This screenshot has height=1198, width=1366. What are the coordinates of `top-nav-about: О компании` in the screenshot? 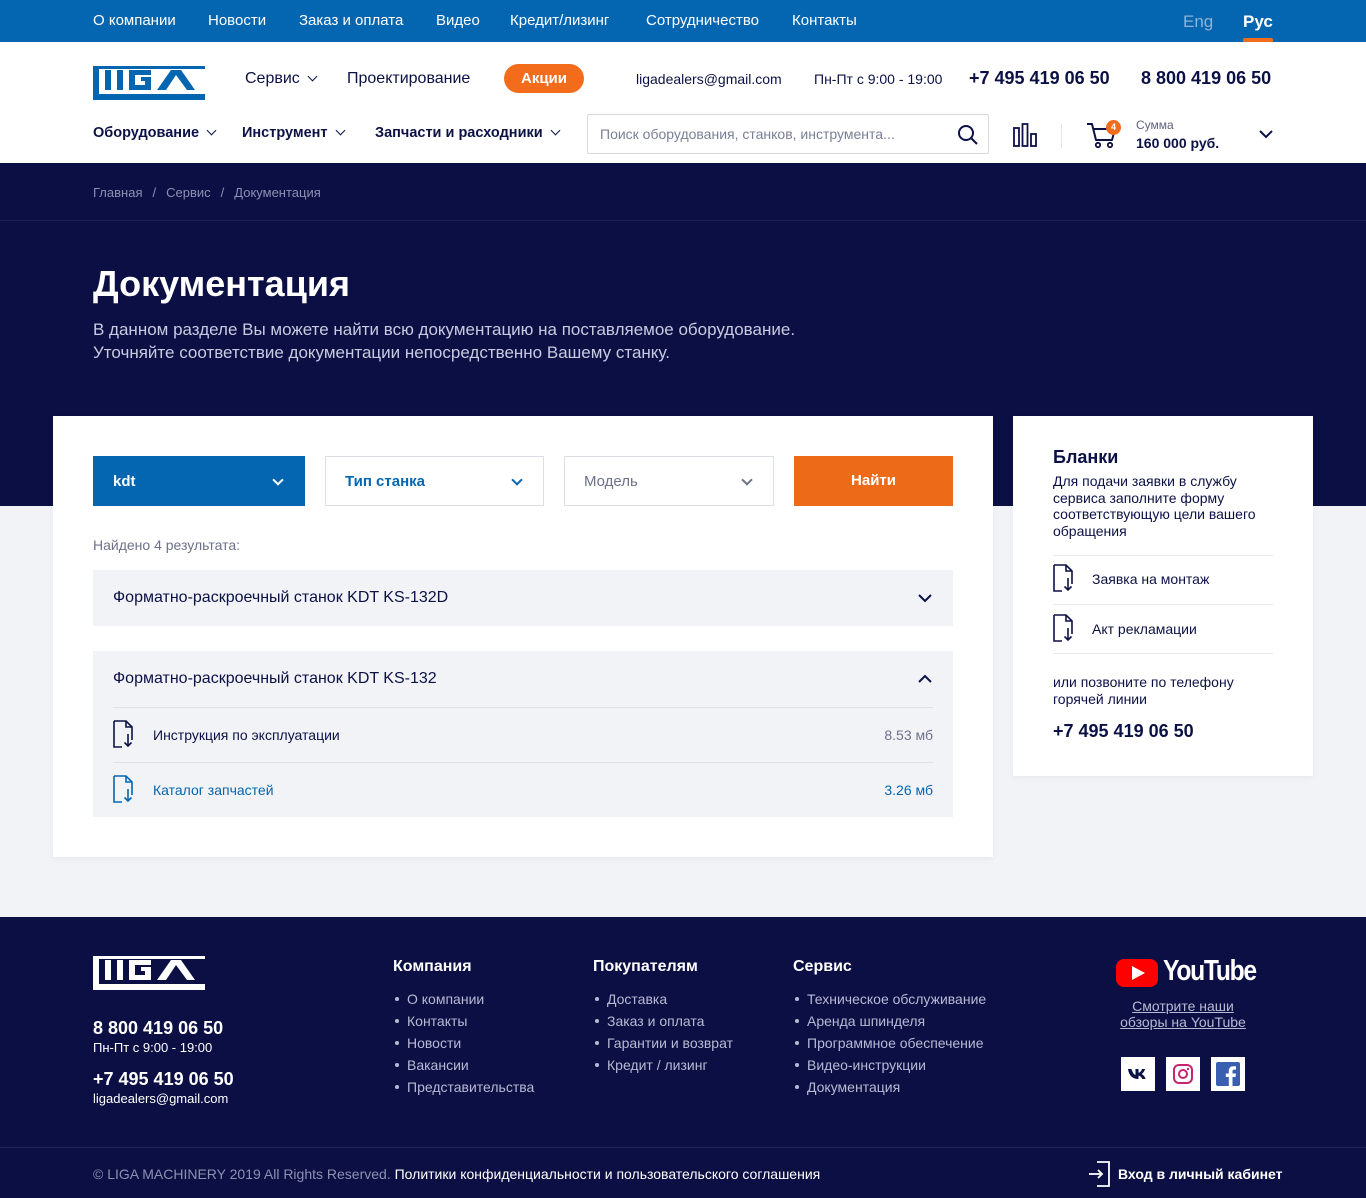 It's located at (134, 20).